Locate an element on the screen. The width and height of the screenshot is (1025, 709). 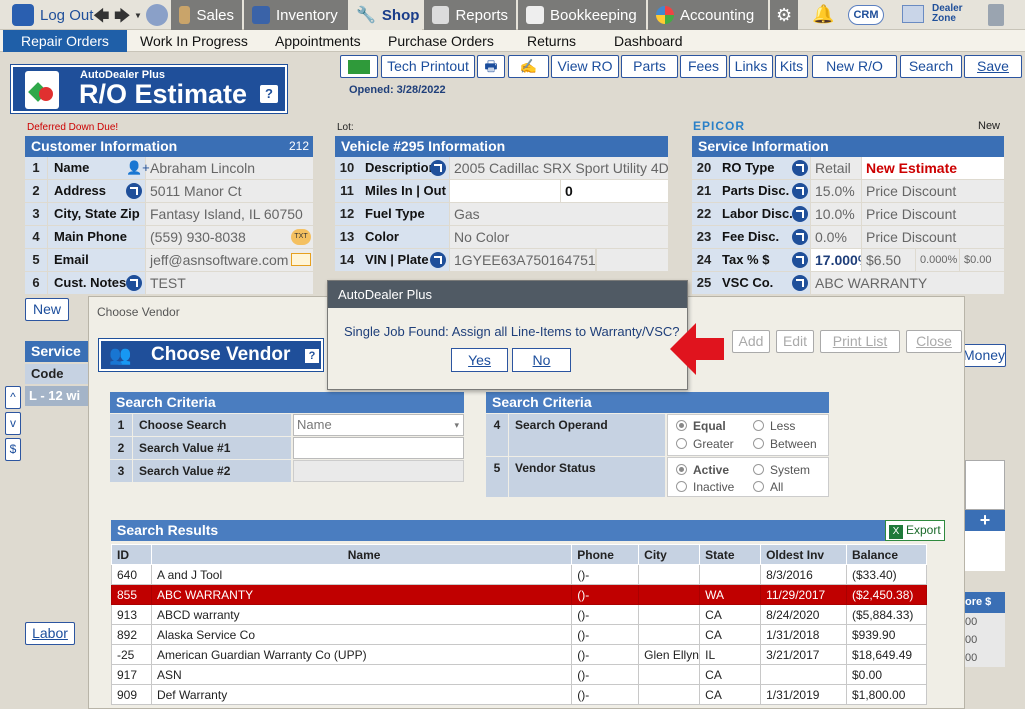
column-header: Oldest Inv is located at coordinates (803, 554).